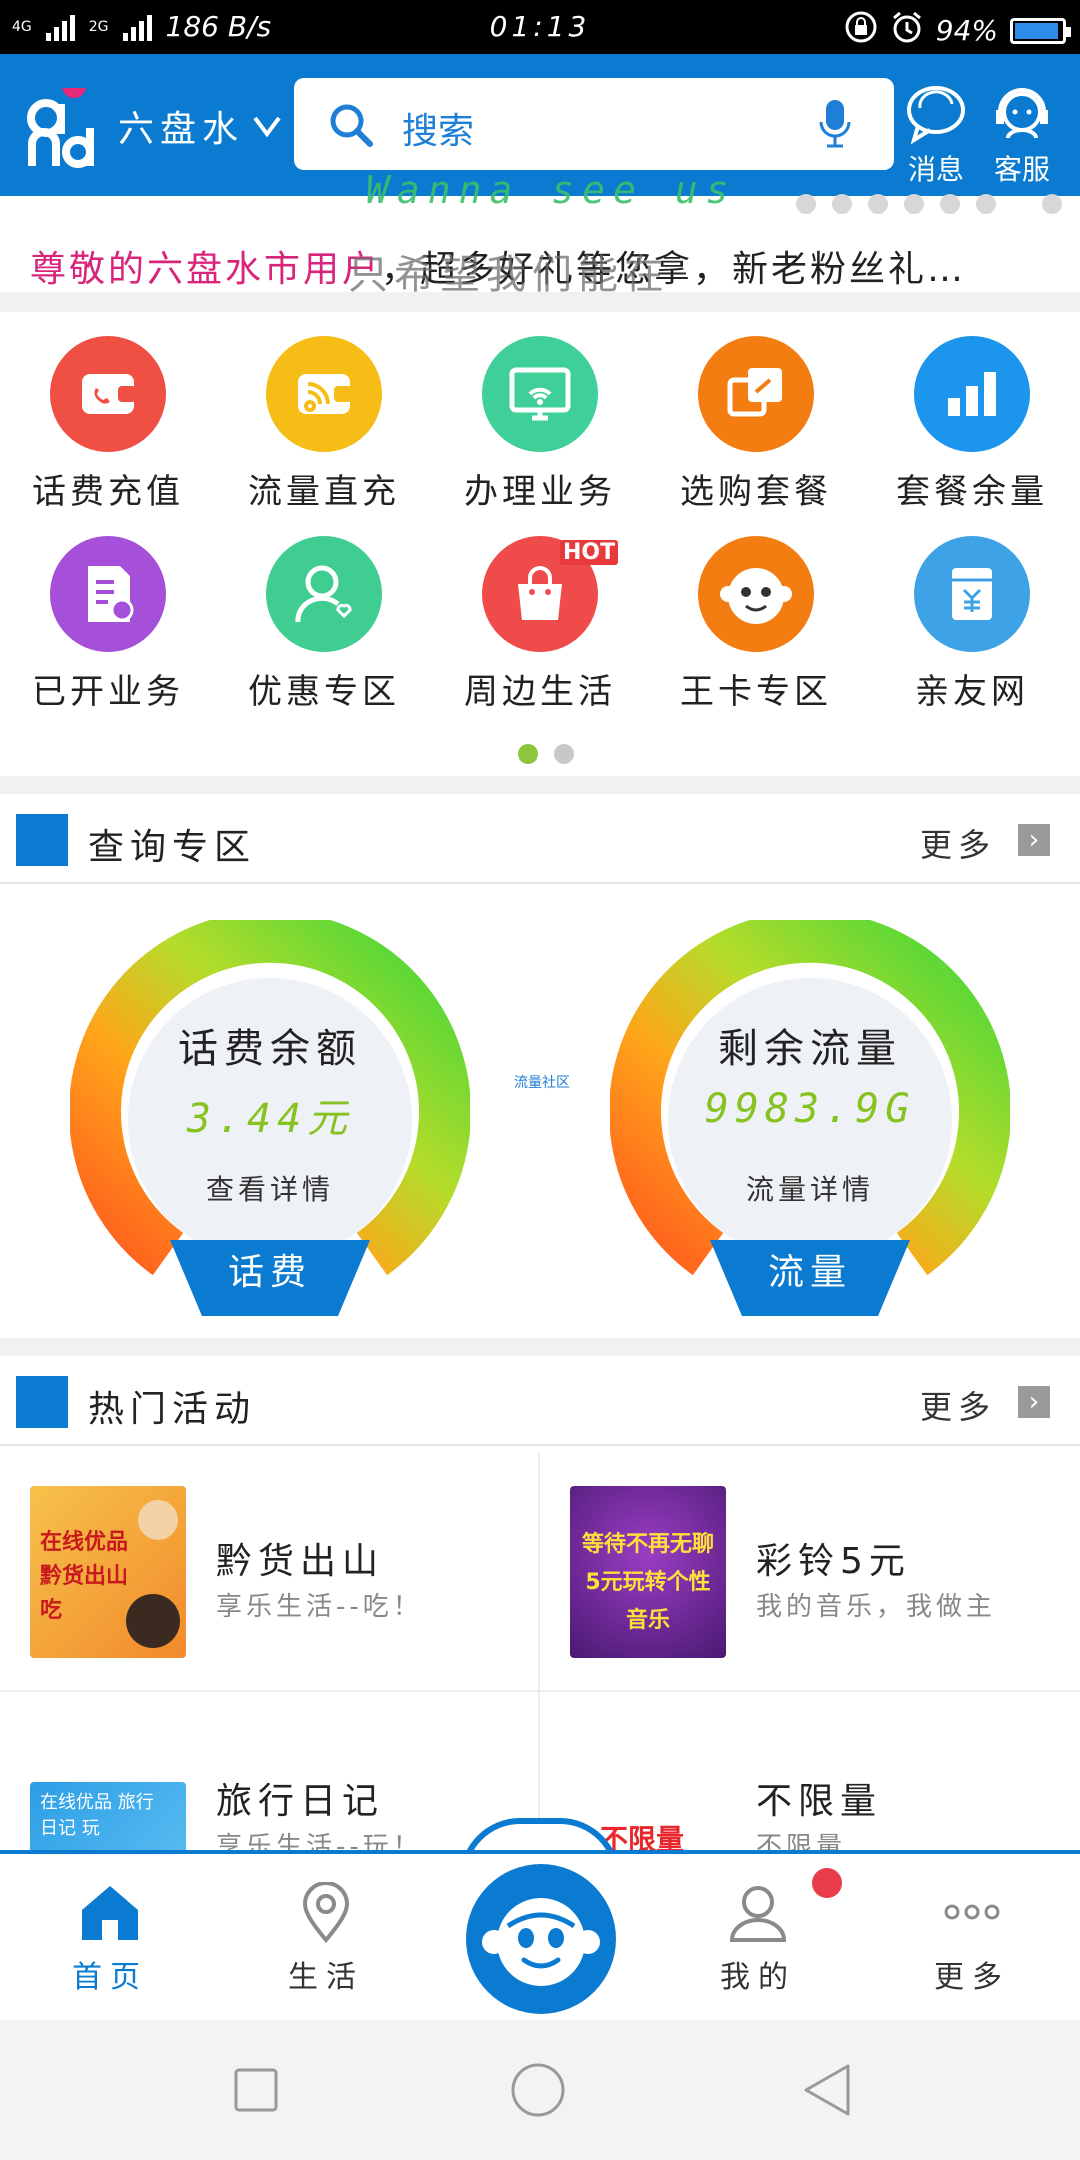 This screenshot has height=2160, width=1080. What do you see at coordinates (936, 118) in the screenshot?
I see `chat-bubble-icon` at bounding box center [936, 118].